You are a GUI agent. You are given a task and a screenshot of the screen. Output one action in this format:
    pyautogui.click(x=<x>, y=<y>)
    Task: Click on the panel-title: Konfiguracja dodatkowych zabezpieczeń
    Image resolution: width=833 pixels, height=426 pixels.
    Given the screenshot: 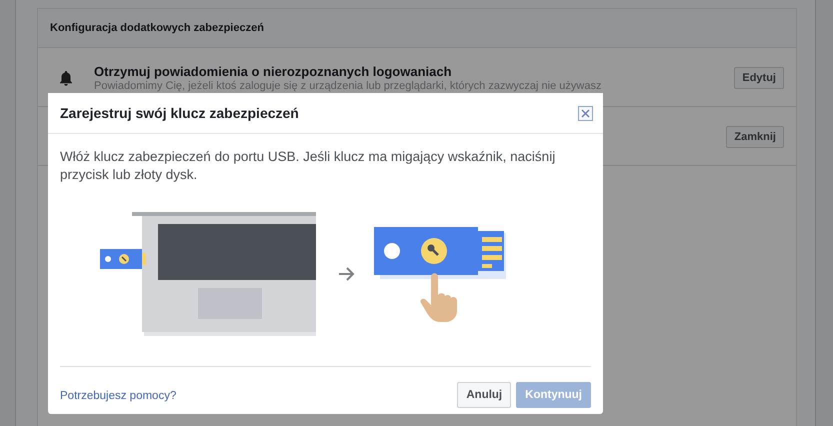 What is the action you would take?
    pyautogui.click(x=417, y=28)
    